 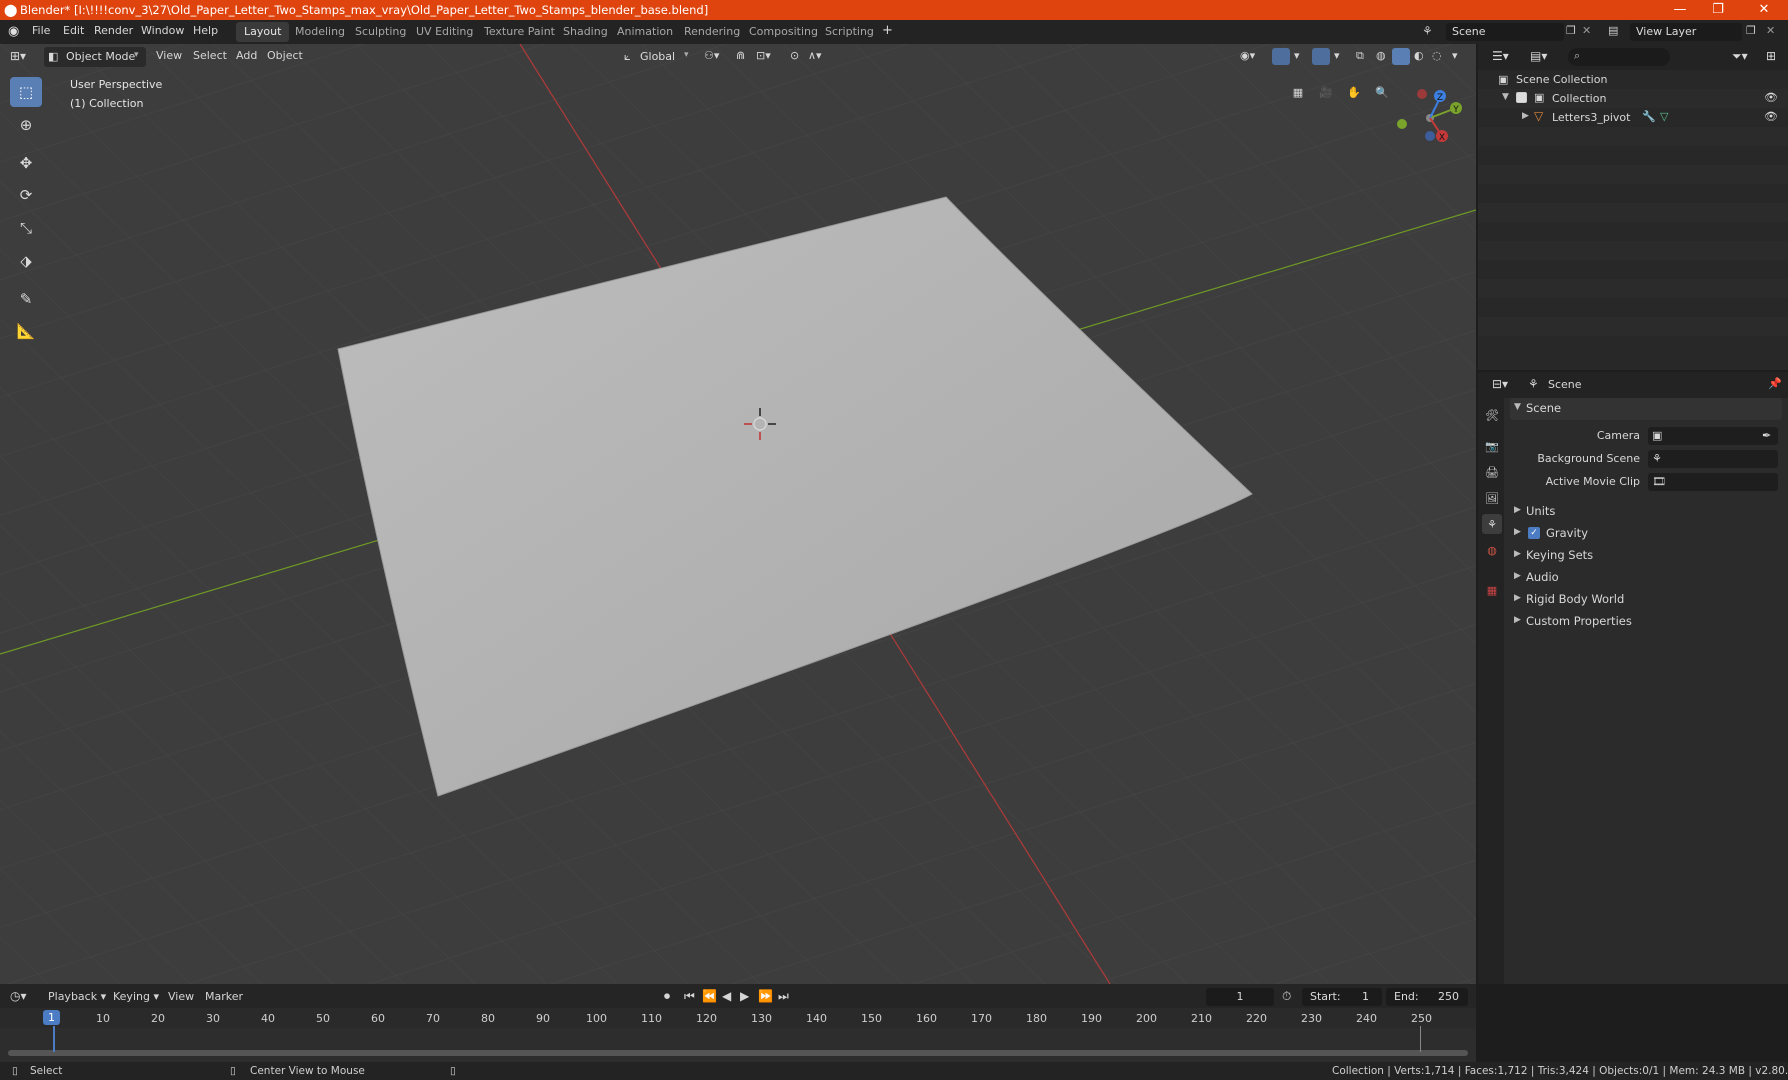 What do you see at coordinates (1646, 534) in the screenshot?
I see `gravity-panel: ▶ ✓ Gravity` at bounding box center [1646, 534].